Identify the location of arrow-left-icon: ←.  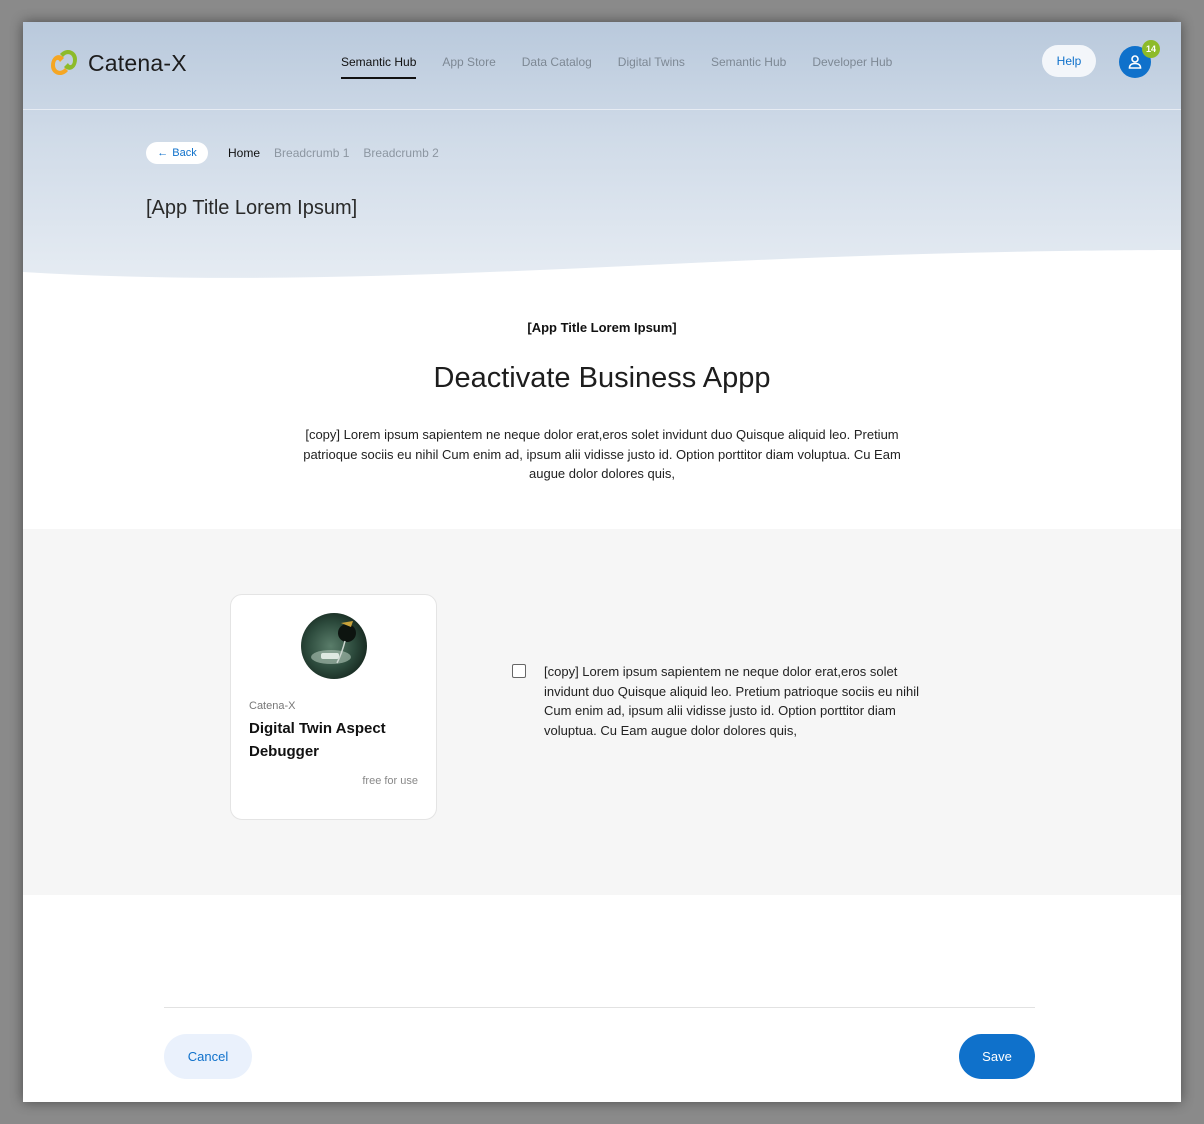
(163, 153).